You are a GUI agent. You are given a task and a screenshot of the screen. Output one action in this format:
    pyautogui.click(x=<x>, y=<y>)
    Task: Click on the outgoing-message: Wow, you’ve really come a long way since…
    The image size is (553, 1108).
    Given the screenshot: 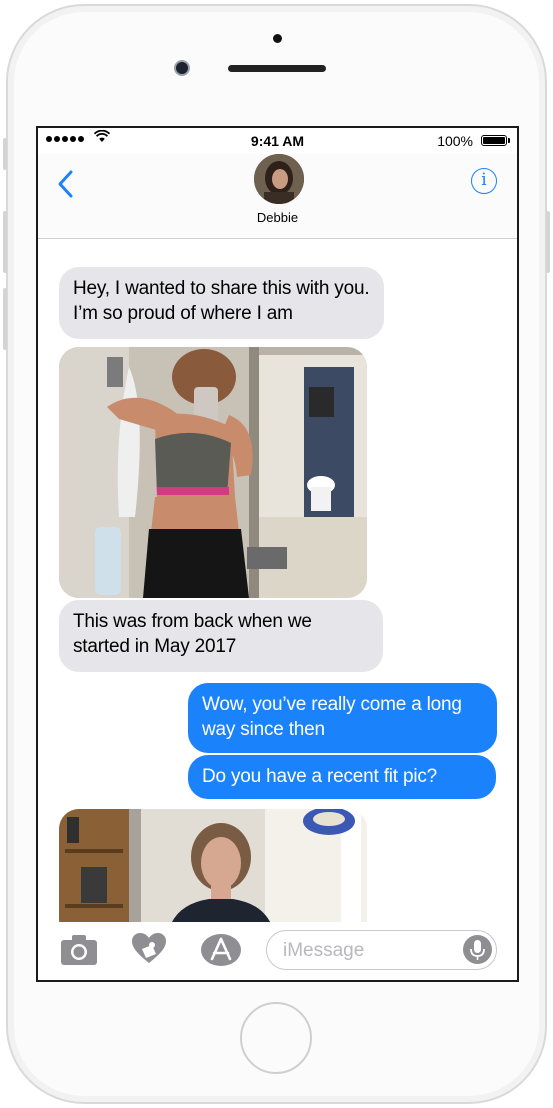 What is the action you would take?
    pyautogui.click(x=342, y=718)
    